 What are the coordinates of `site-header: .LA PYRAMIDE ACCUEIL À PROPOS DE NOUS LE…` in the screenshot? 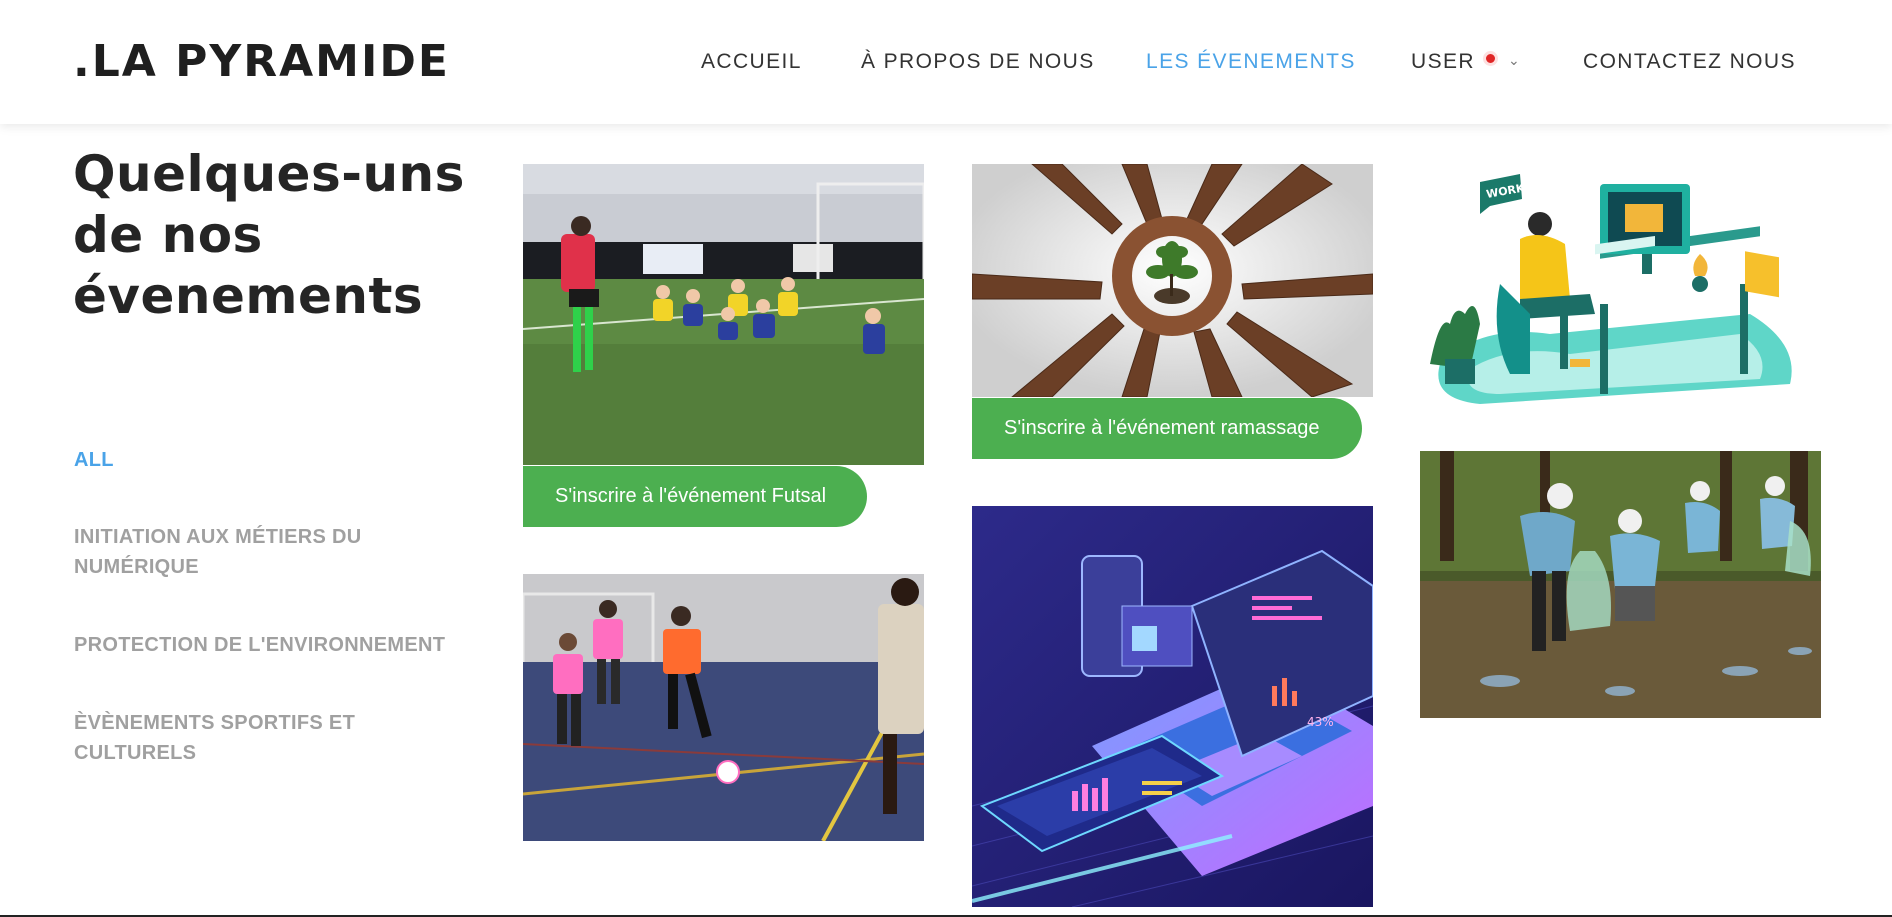 It's located at (946, 62).